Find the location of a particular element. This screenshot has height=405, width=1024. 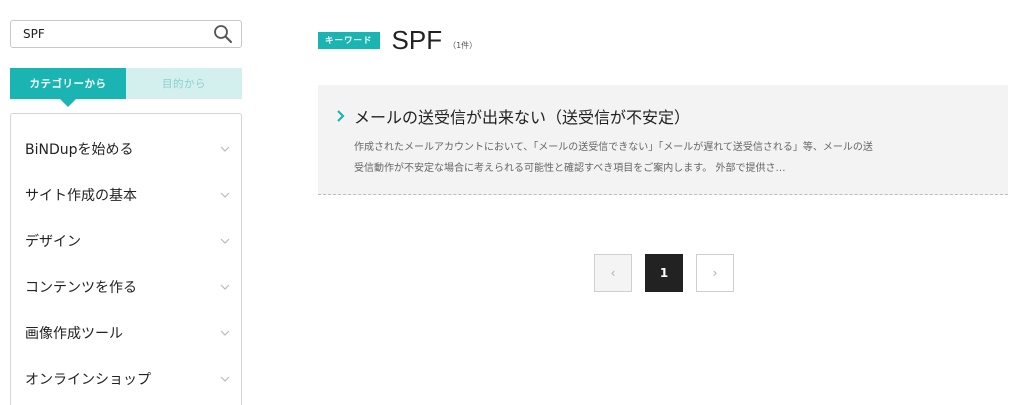

tab-purpose: 目的から is located at coordinates (184, 83).